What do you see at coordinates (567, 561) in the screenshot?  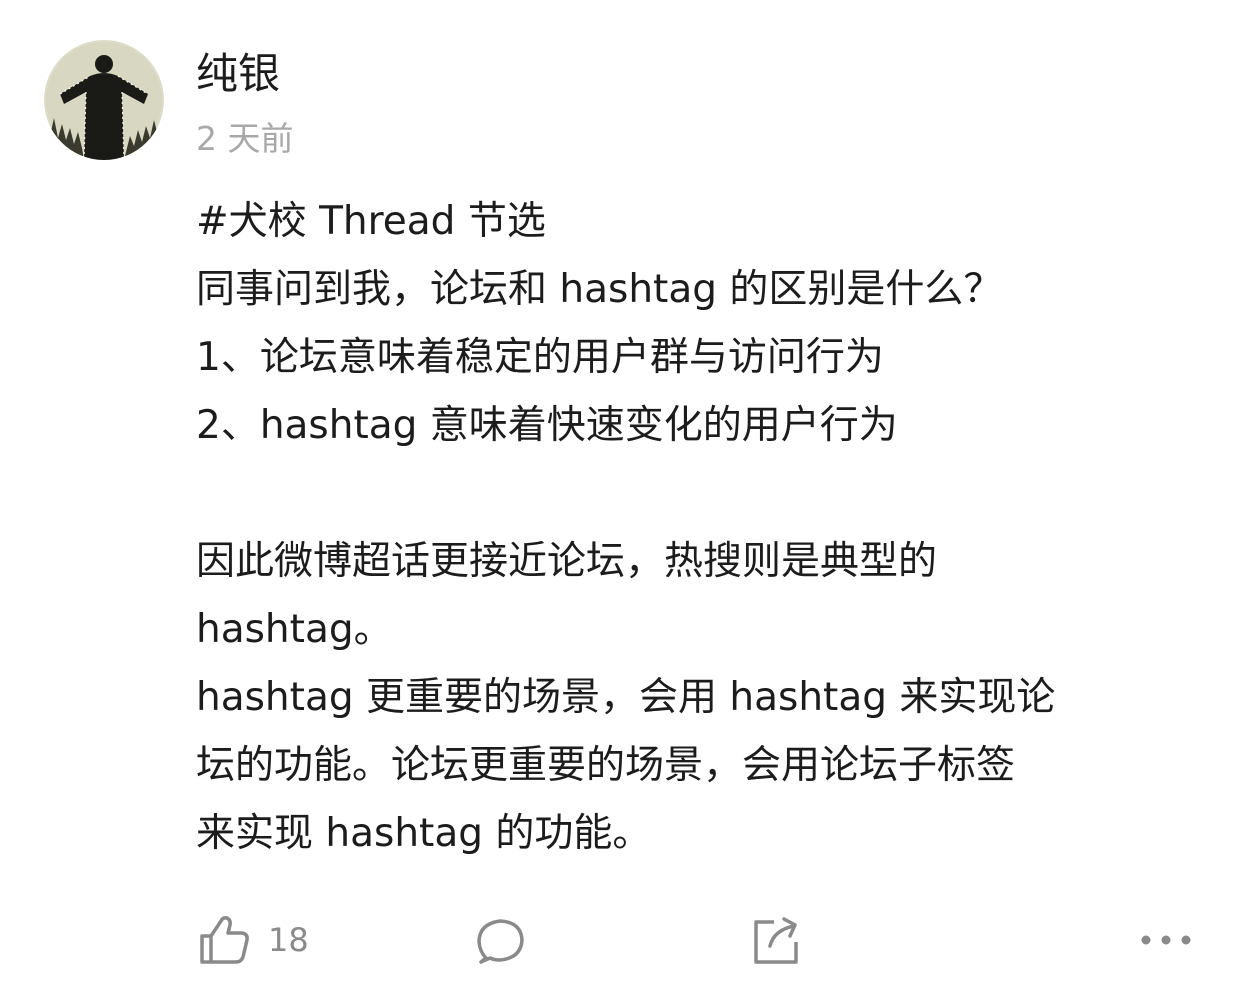 I see `post-content-line: 因此微博超话更接近论坛，热搜则是典型的` at bounding box center [567, 561].